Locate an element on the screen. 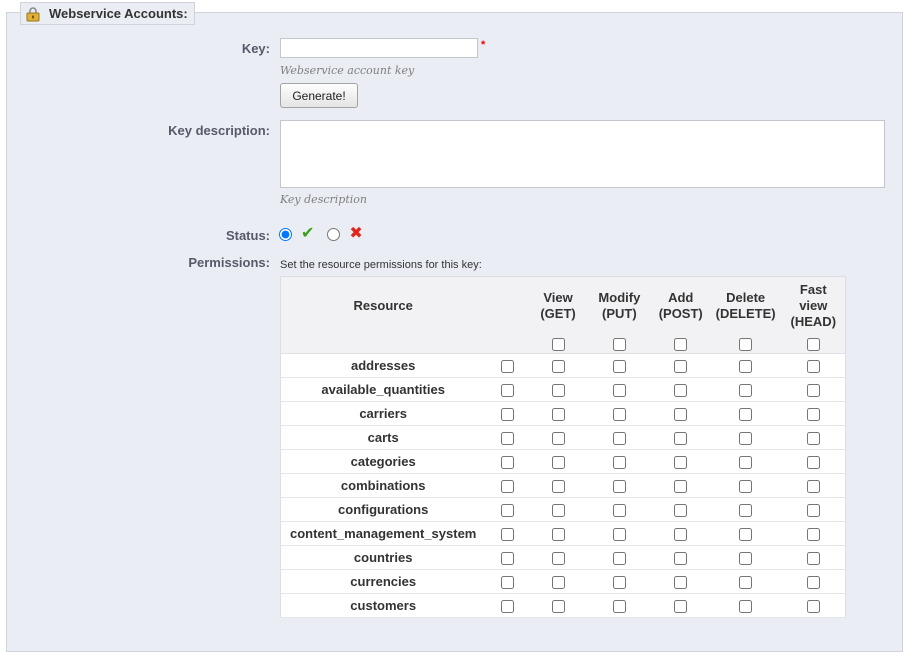 Image resolution: width=903 pixels, height=652 pixels. cross-icon: ✖ is located at coordinates (356, 233).